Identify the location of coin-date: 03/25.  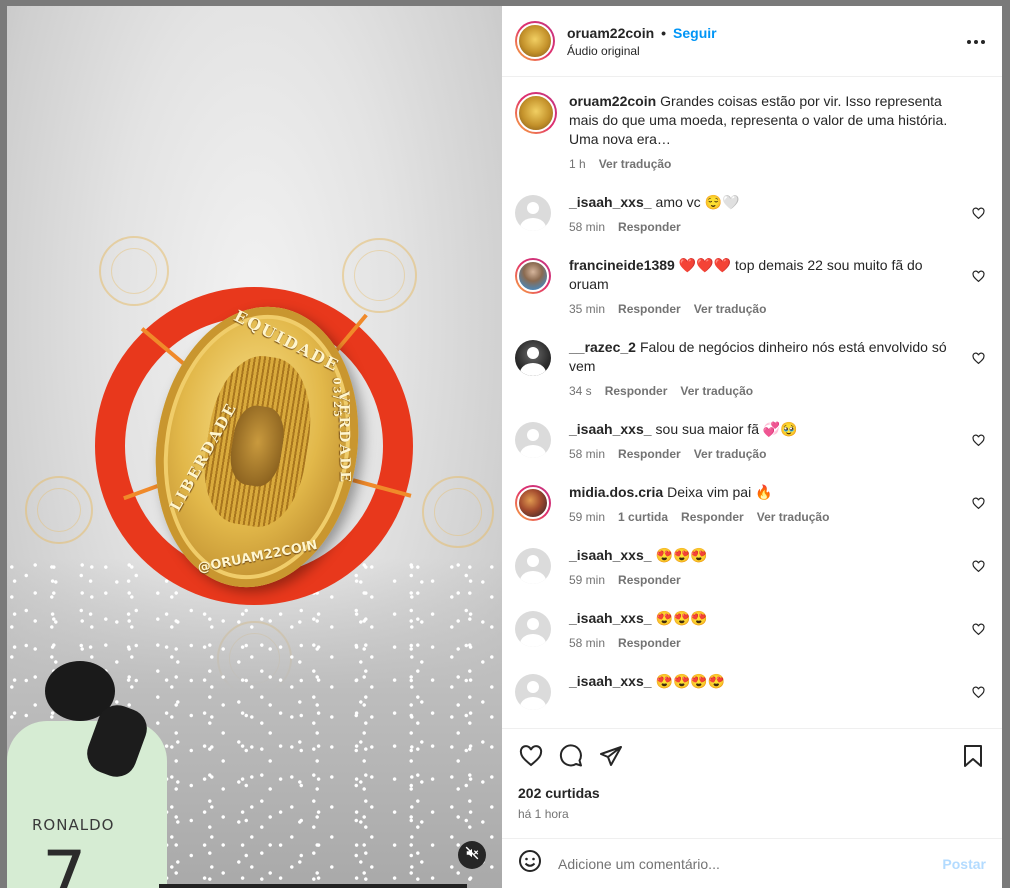
(336, 398).